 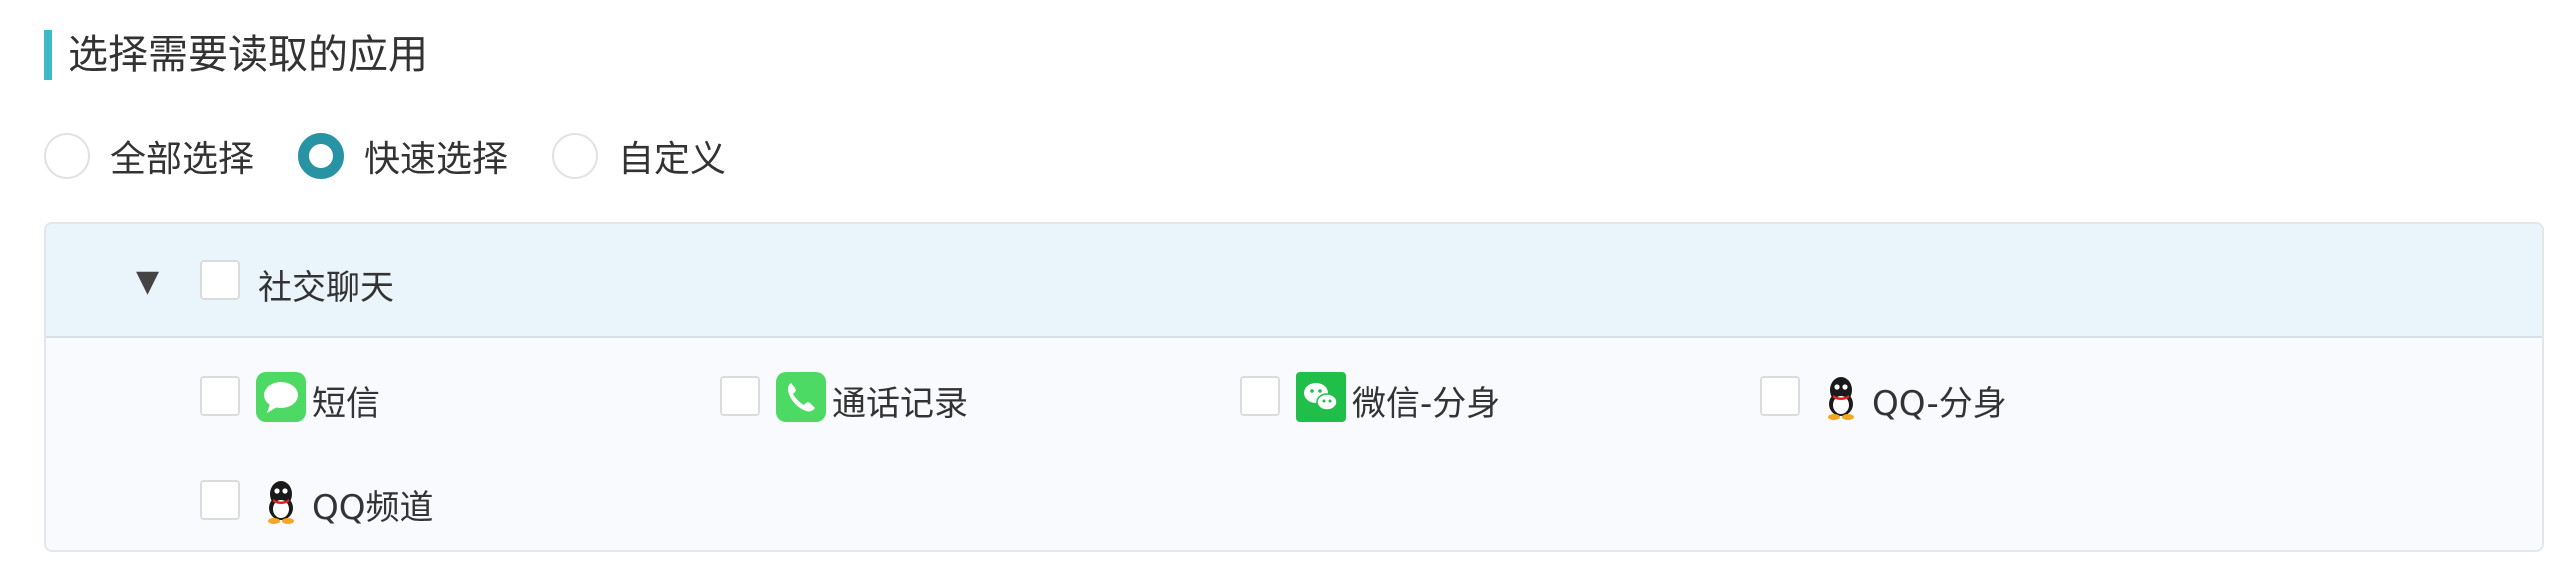 What do you see at coordinates (147, 281) in the screenshot?
I see `collapse-triangle-icon: ▼` at bounding box center [147, 281].